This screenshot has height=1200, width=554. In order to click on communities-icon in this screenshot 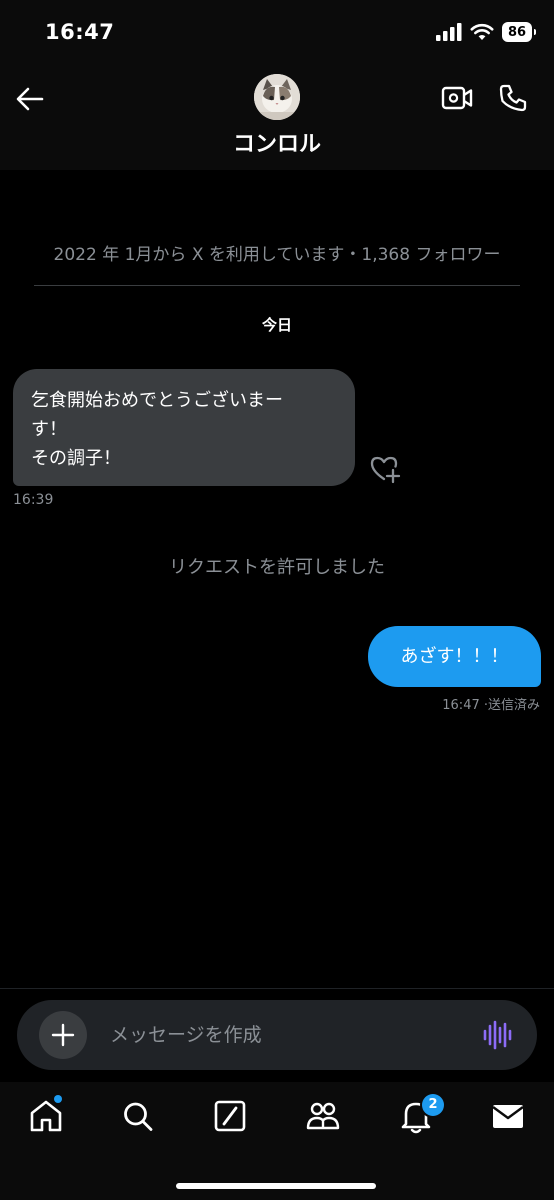, I will do `click(323, 1116)`.